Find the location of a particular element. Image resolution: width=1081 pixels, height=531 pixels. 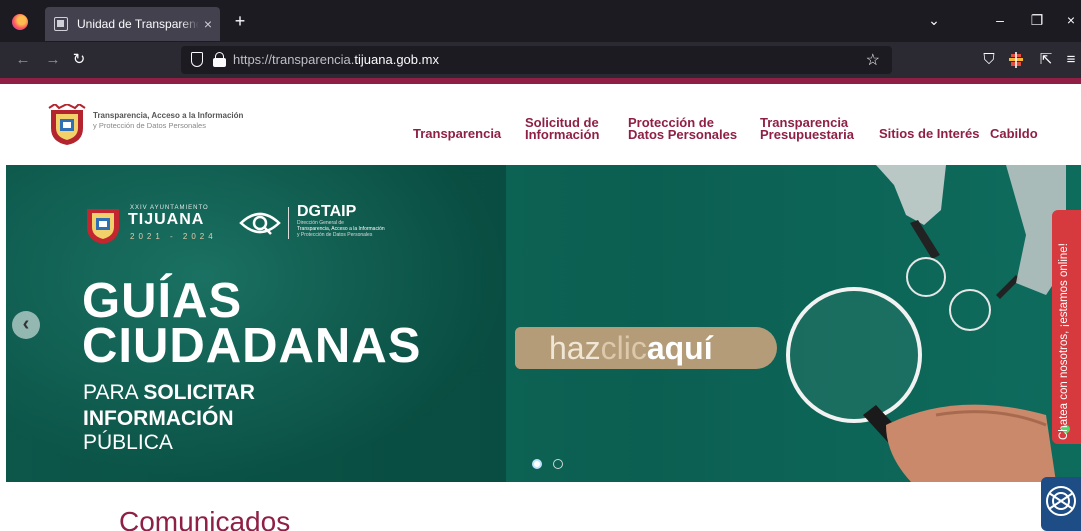

restore-button: ❐ is located at coordinates (1037, 20).